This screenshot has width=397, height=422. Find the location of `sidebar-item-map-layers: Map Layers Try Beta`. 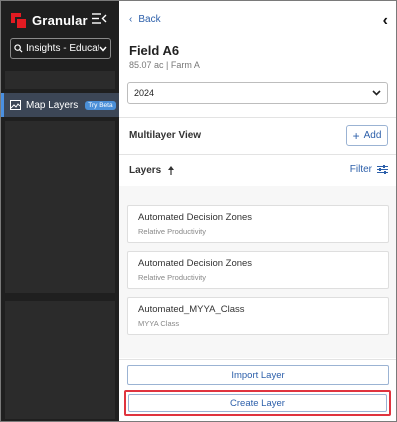

sidebar-item-map-layers: Map Layers Try Beta is located at coordinates (60, 105).